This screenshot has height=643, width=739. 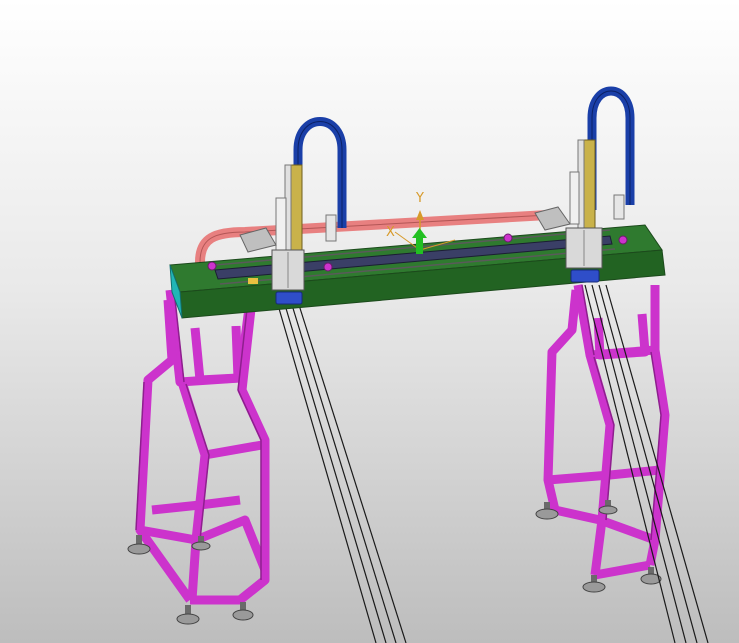 I want to click on axis-y-label: Y, so click(x=419, y=198).